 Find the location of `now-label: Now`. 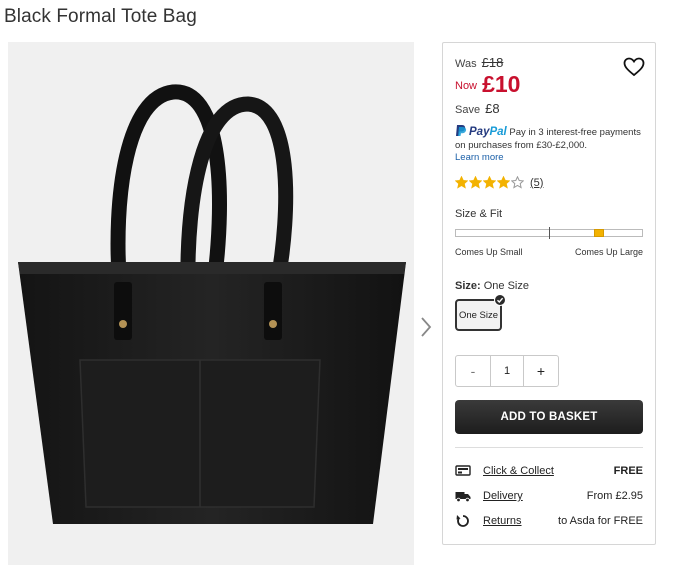

now-label: Now is located at coordinates (466, 86).